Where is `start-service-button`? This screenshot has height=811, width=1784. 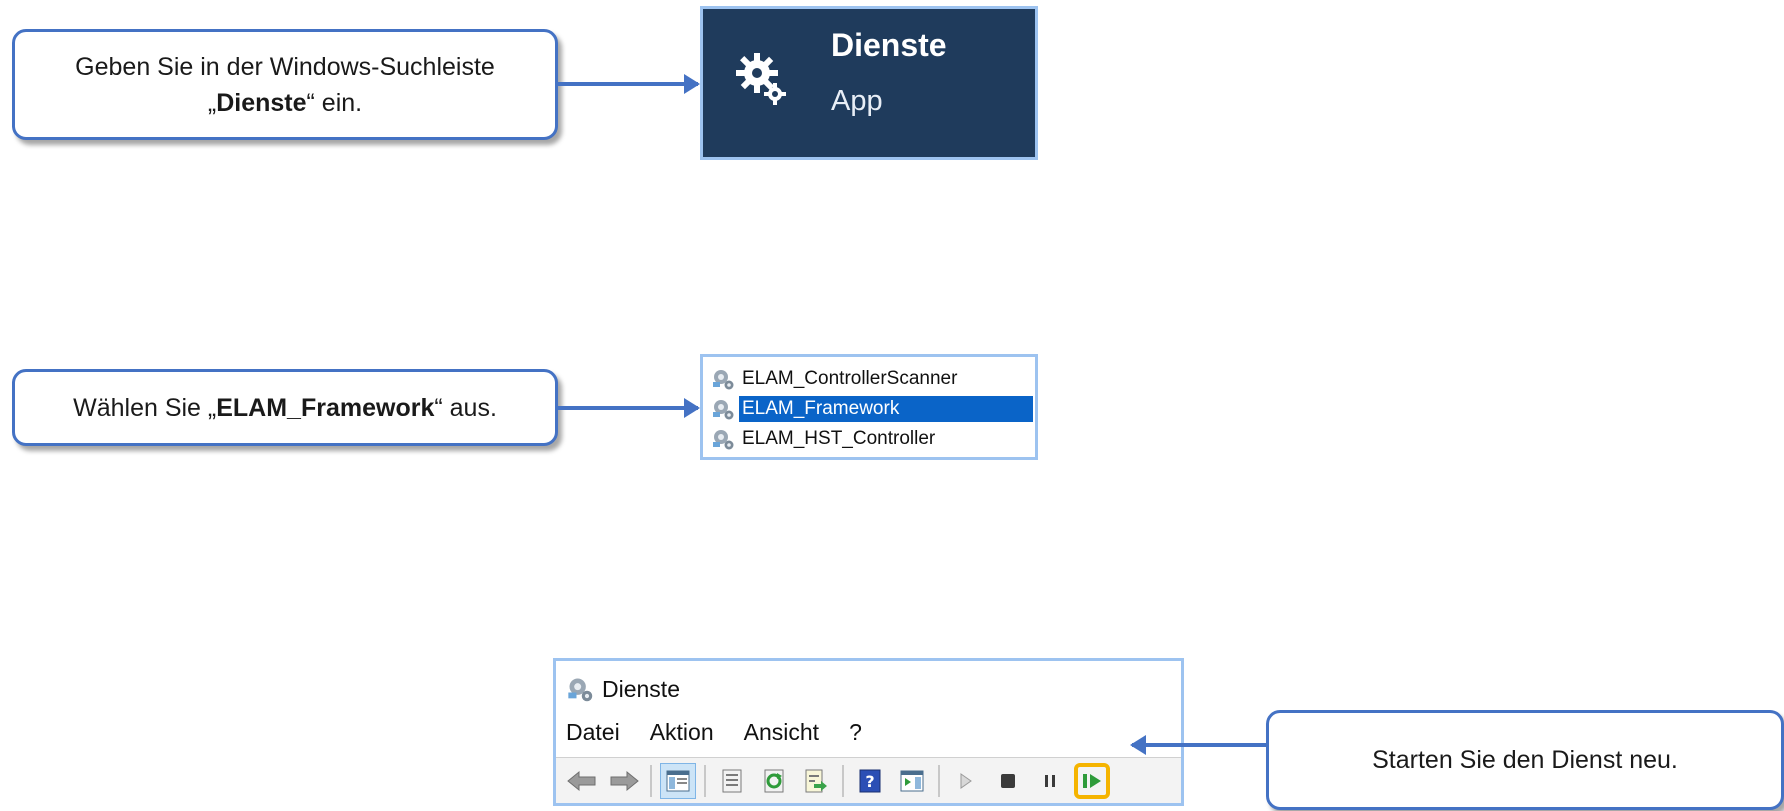 start-service-button is located at coordinates (966, 781).